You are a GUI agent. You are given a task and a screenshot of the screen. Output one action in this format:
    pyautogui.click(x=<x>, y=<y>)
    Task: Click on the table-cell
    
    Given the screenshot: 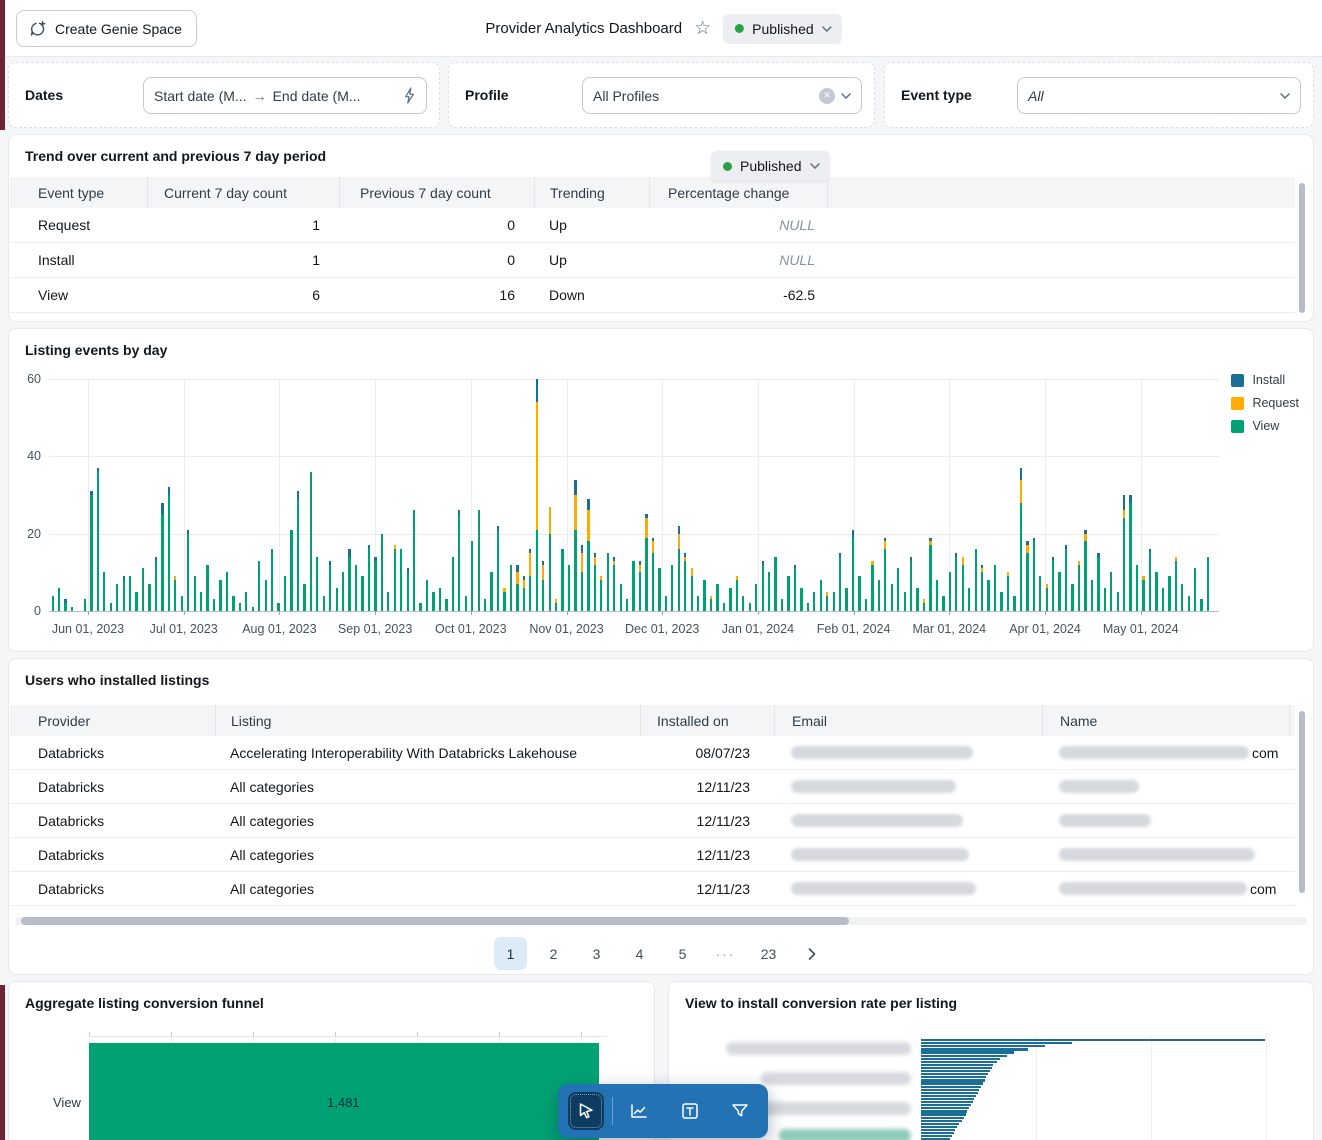 What is the action you would take?
    pyautogui.click(x=1061, y=260)
    